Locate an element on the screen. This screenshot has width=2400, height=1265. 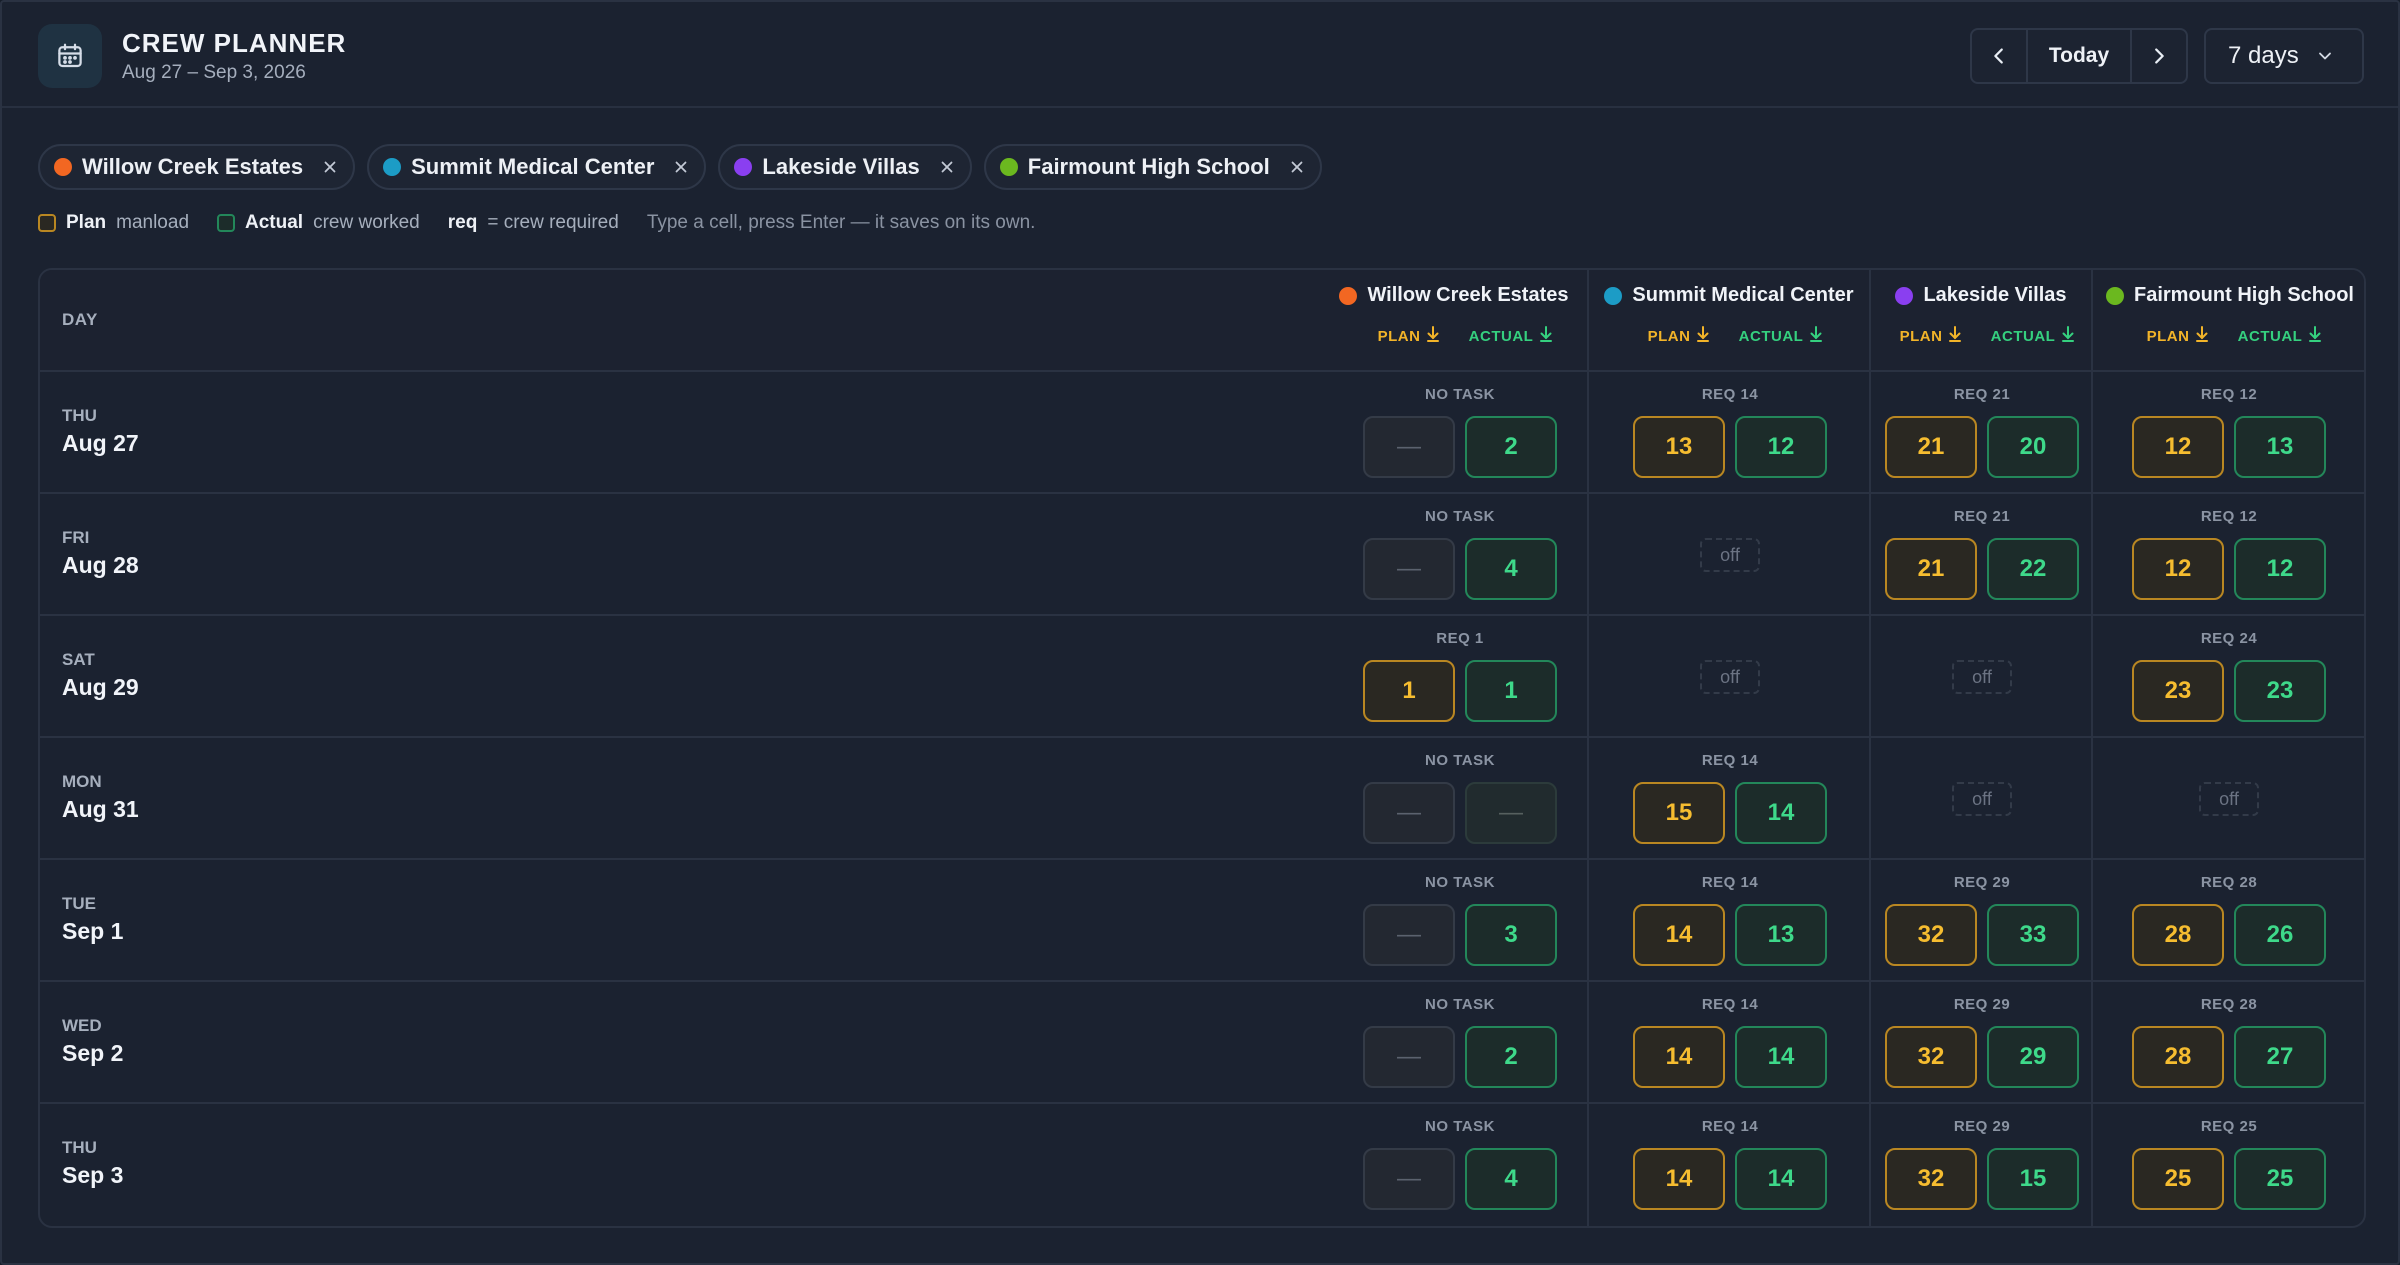
chevron-left-icon is located at coordinates (1998, 56).